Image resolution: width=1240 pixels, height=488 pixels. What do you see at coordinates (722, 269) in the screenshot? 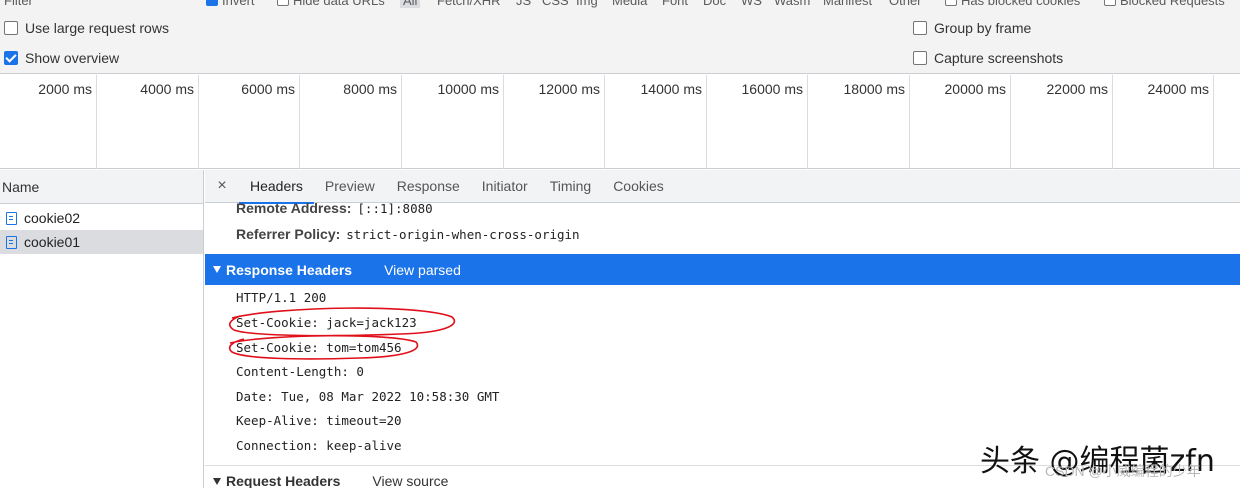
I see `response-headers-section: Response Headers View parsed` at bounding box center [722, 269].